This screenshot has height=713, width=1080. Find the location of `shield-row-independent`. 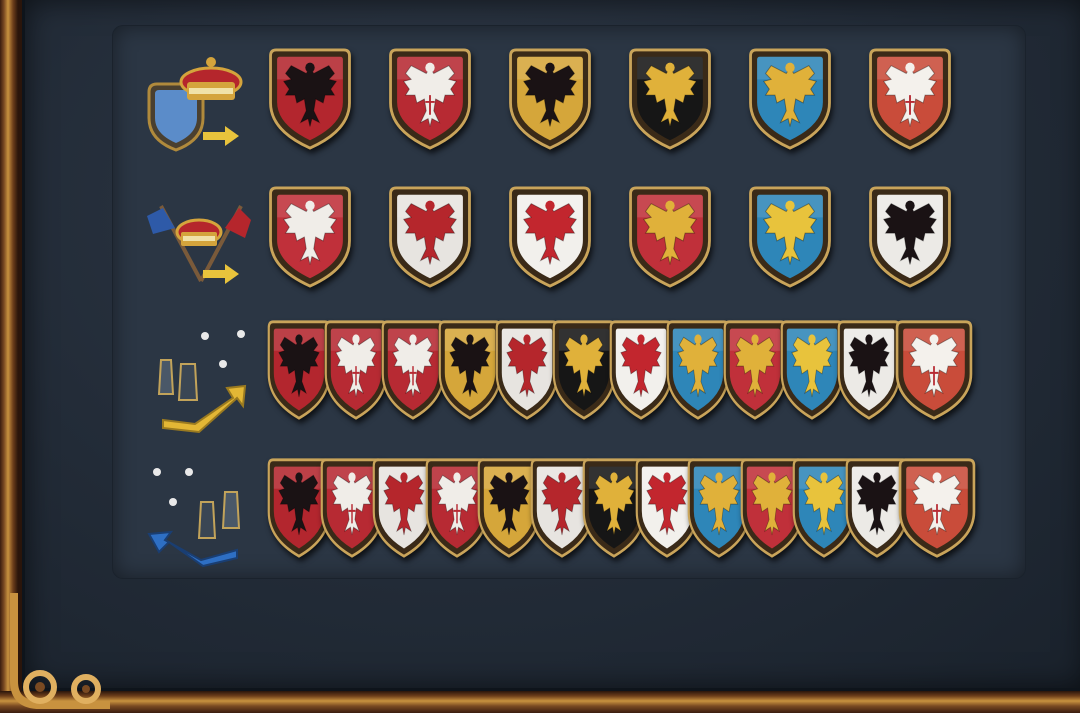

shield-row-independent is located at coordinates (569, 100).